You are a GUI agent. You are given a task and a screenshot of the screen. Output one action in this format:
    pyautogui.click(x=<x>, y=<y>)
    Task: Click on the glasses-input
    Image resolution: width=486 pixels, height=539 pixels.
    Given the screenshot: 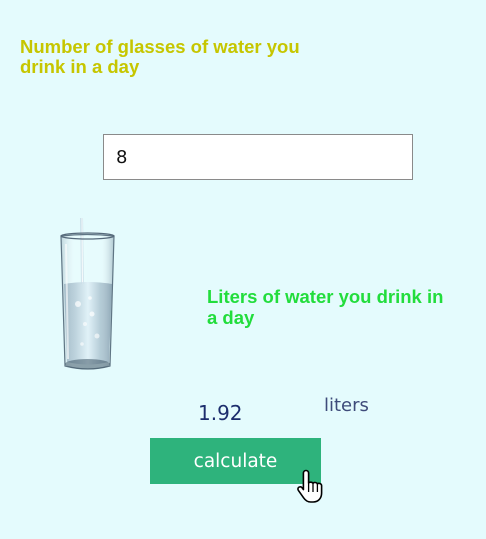 What is the action you would take?
    pyautogui.click(x=258, y=157)
    